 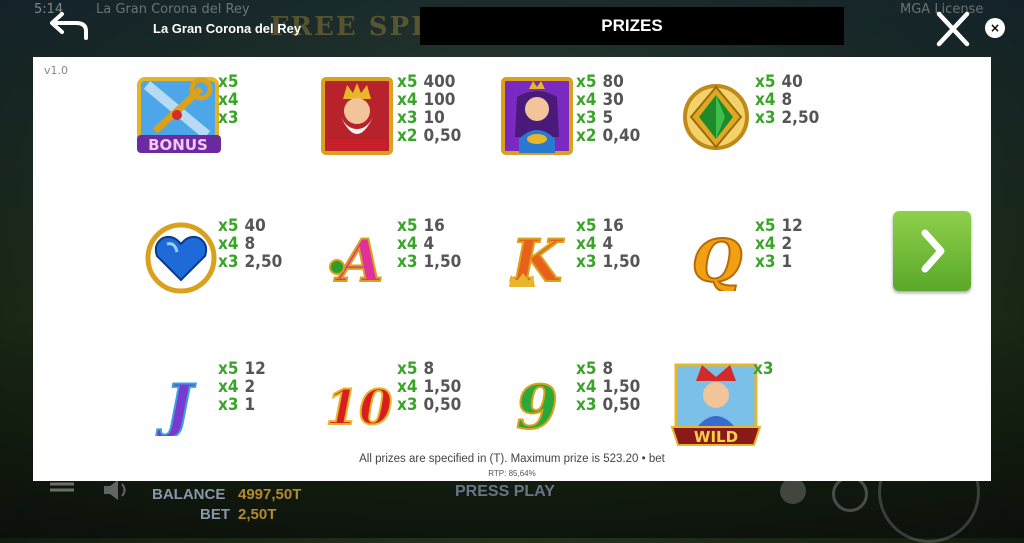 What do you see at coordinates (716, 404) in the screenshot?
I see `jester-wild-icon: WILD` at bounding box center [716, 404].